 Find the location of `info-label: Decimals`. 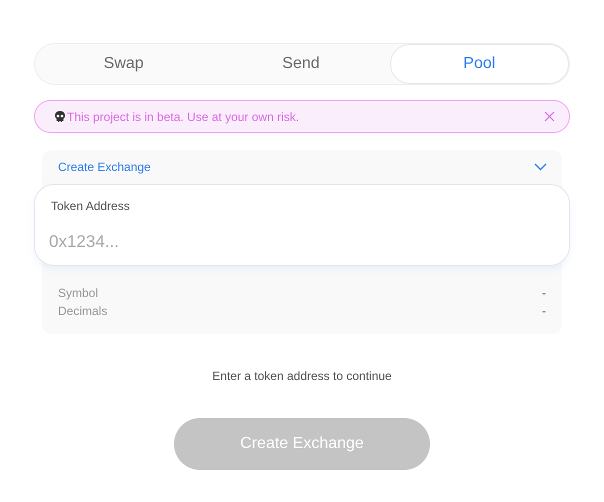

info-label: Decimals is located at coordinates (83, 311).